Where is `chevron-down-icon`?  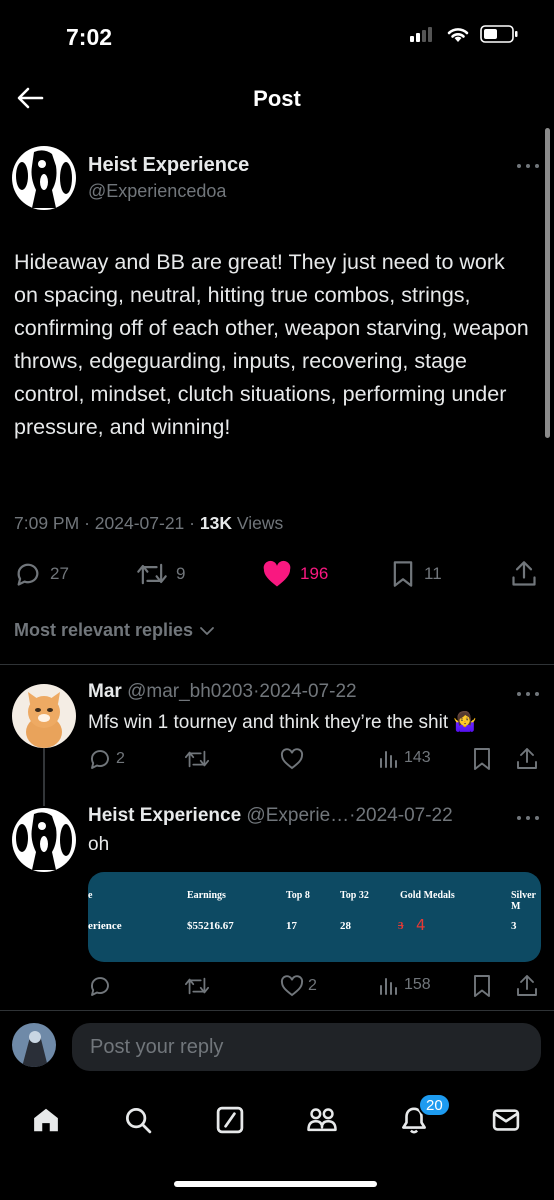 chevron-down-icon is located at coordinates (207, 630).